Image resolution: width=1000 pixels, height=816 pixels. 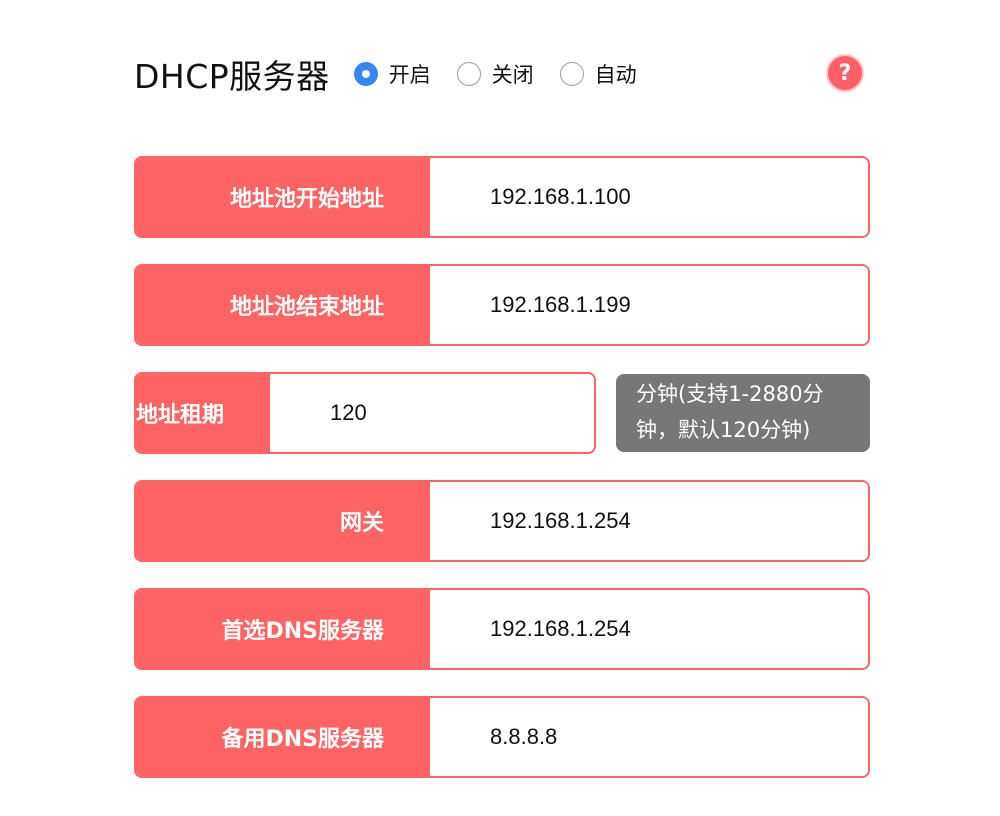 I want to click on primary-dns-field: 首选DNS服务器, so click(x=502, y=629).